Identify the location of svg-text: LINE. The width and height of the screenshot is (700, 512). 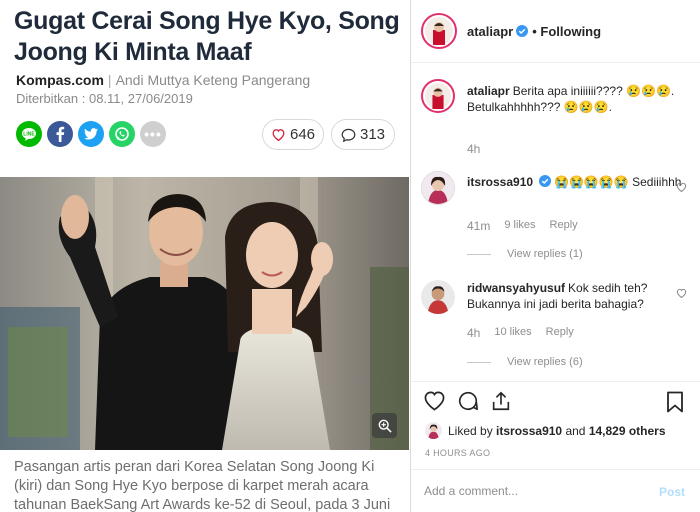
(29, 135).